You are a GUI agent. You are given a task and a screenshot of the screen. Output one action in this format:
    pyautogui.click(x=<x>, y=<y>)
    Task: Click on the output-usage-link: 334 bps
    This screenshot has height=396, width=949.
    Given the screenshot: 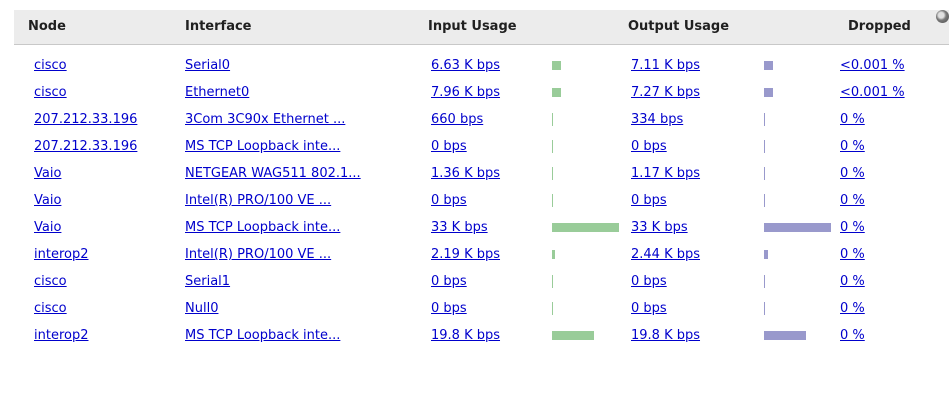 What is the action you would take?
    pyautogui.click(x=657, y=119)
    